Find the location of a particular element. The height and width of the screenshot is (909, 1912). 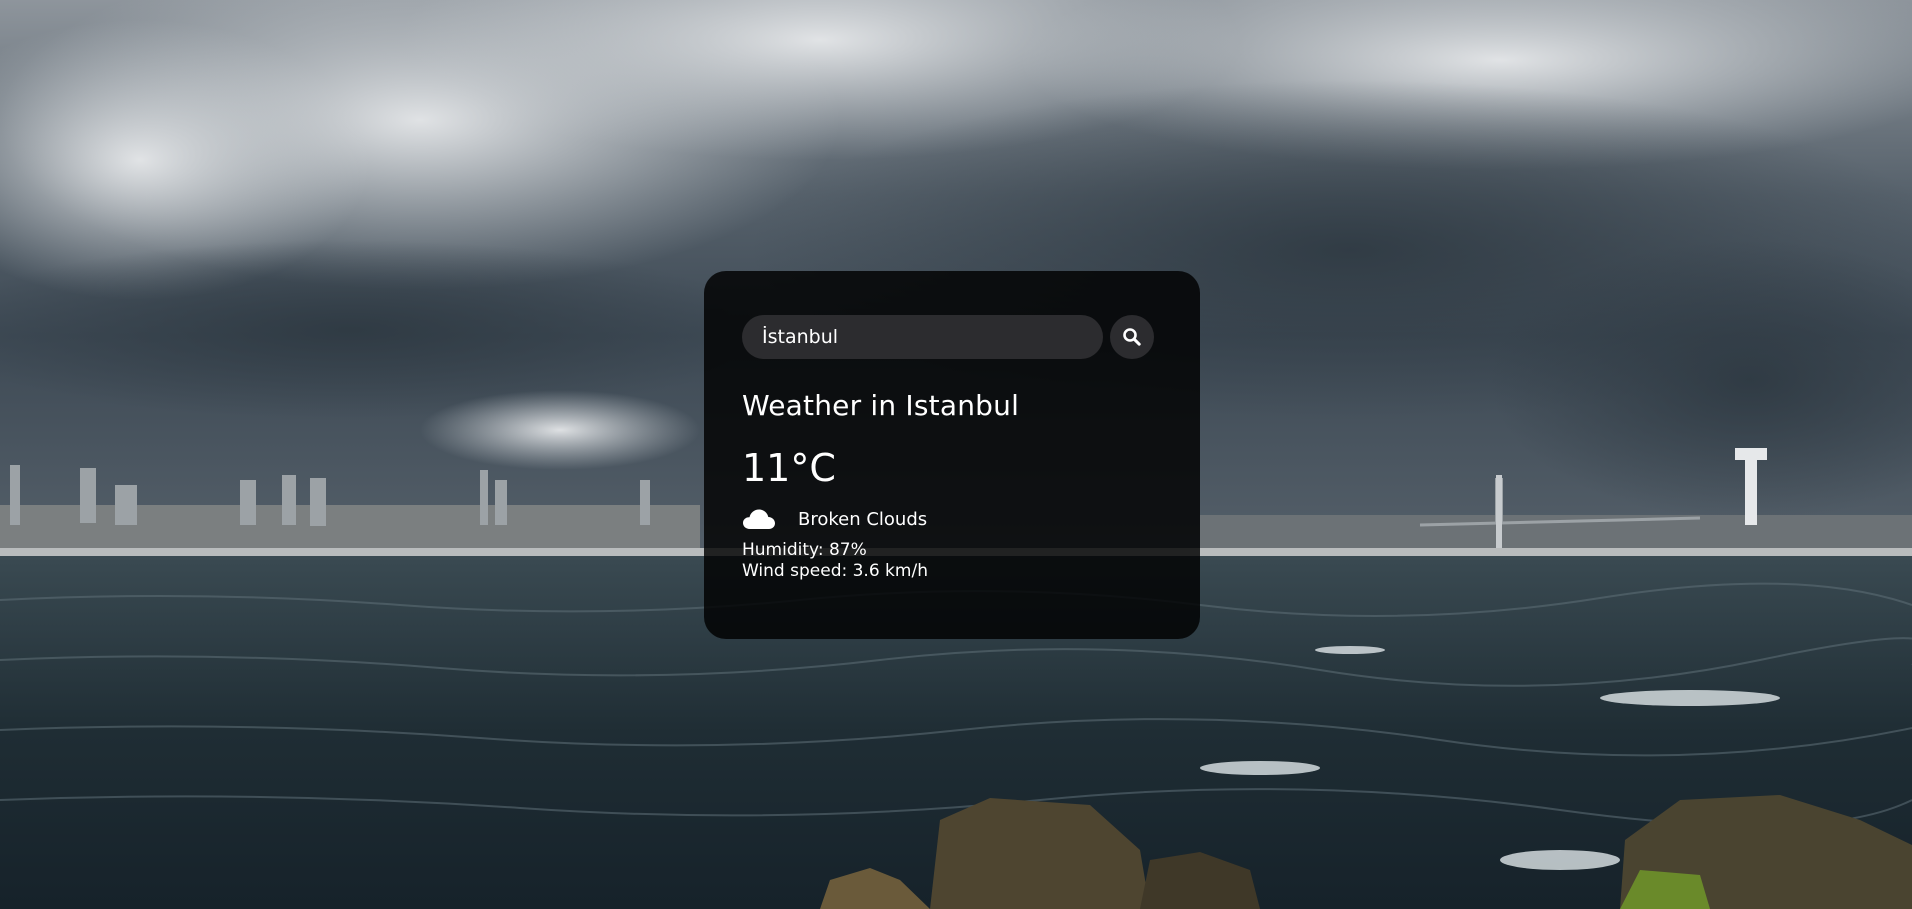

city-title: Weather in Istanbul is located at coordinates (881, 405).